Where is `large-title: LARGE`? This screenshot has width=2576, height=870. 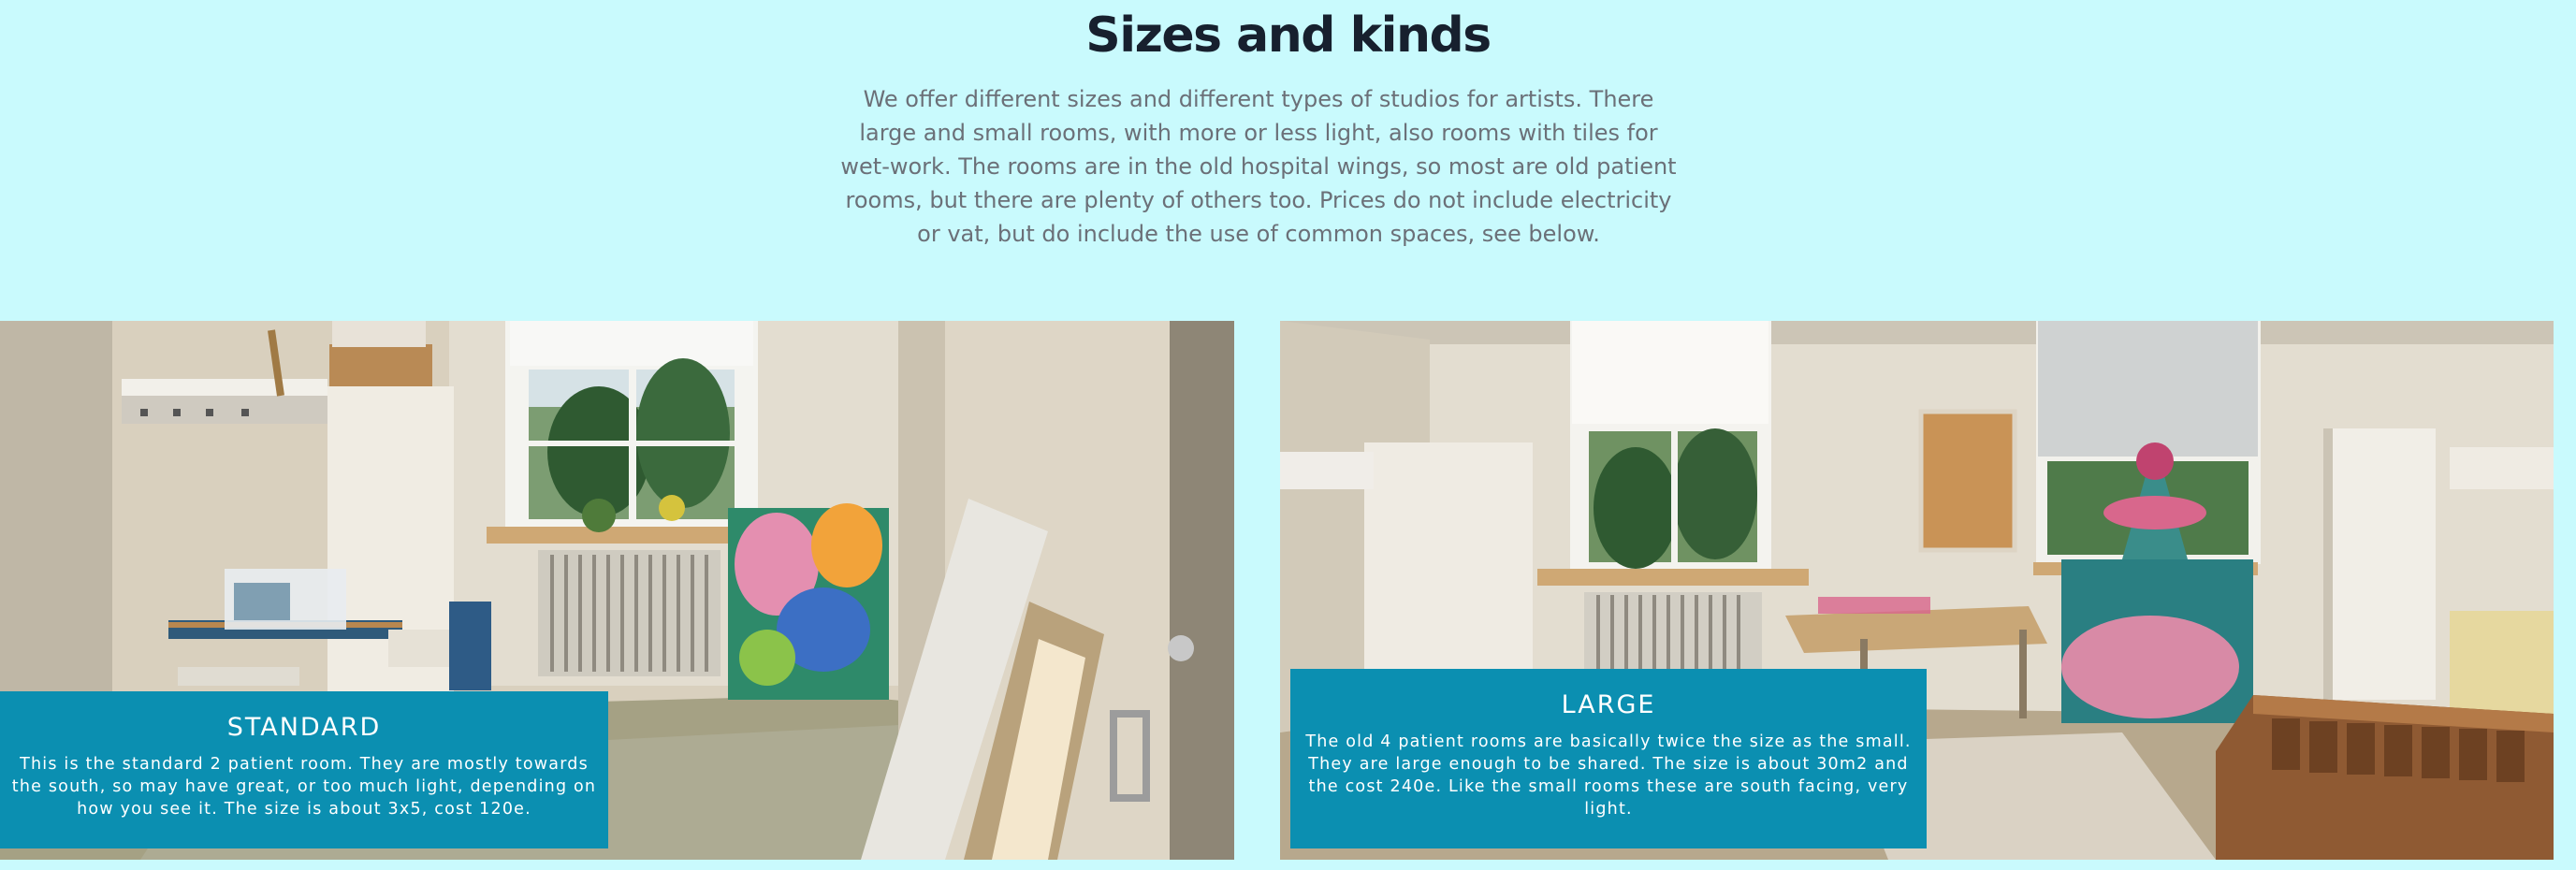
large-title: LARGE is located at coordinates (1608, 704).